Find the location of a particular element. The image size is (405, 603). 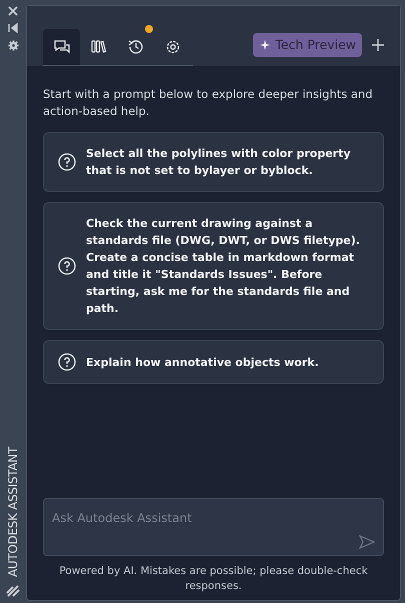

prompt-card: Select all the polylines with color property that is not set to bylayer or byblock. is located at coordinates (213, 162).